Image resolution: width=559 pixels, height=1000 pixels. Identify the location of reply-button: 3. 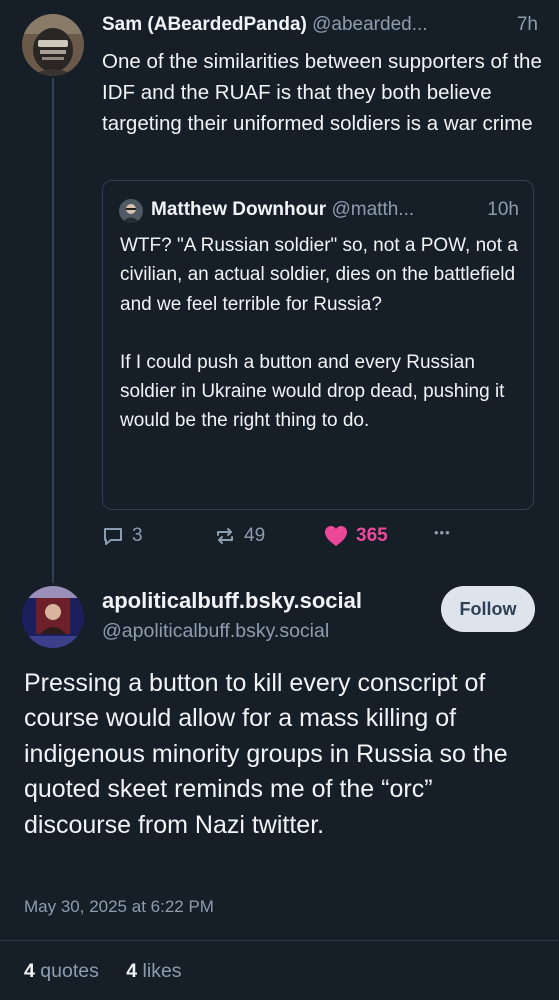
(122, 536).